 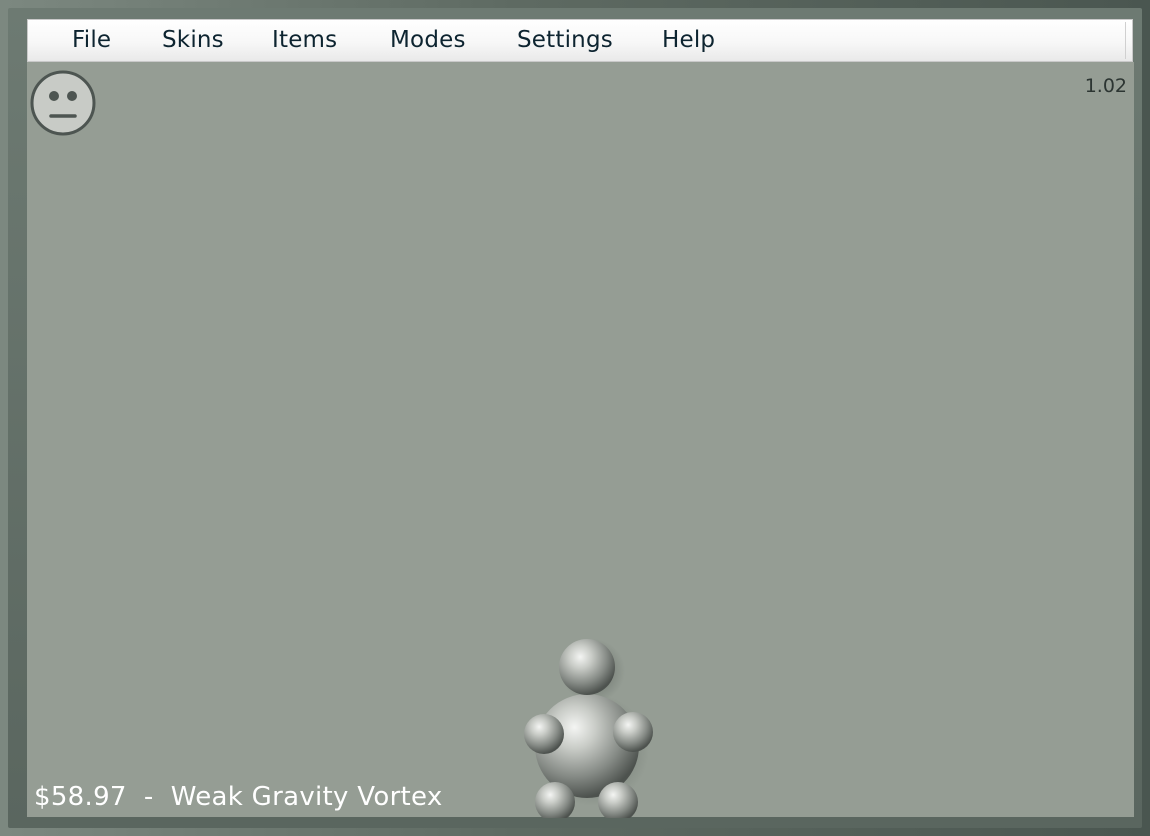 I want to click on menu-bar-divider, so click(x=1125, y=40).